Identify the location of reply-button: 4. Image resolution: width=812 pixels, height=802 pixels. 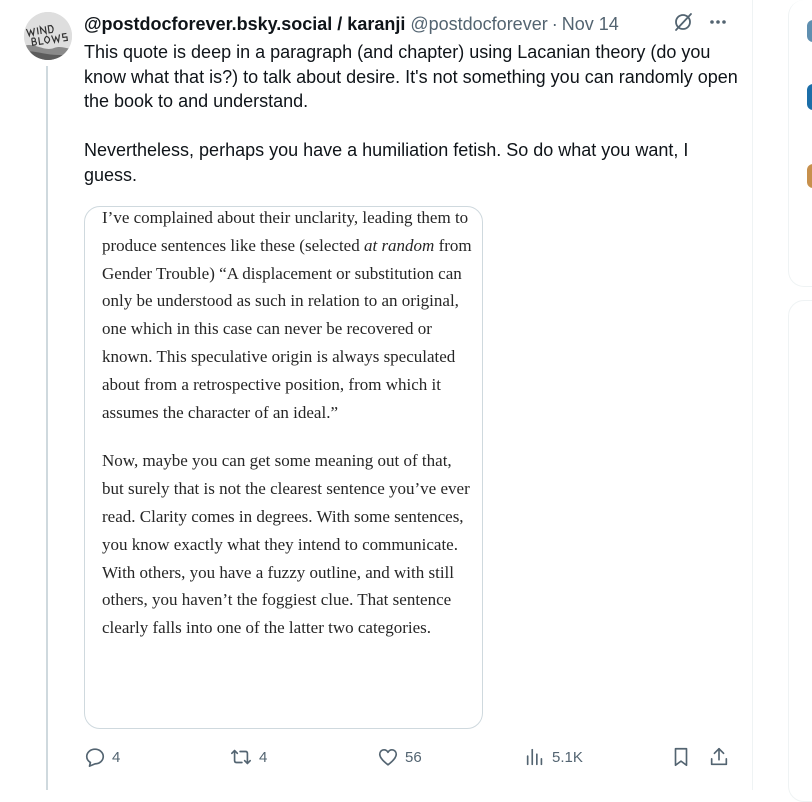
(102, 757).